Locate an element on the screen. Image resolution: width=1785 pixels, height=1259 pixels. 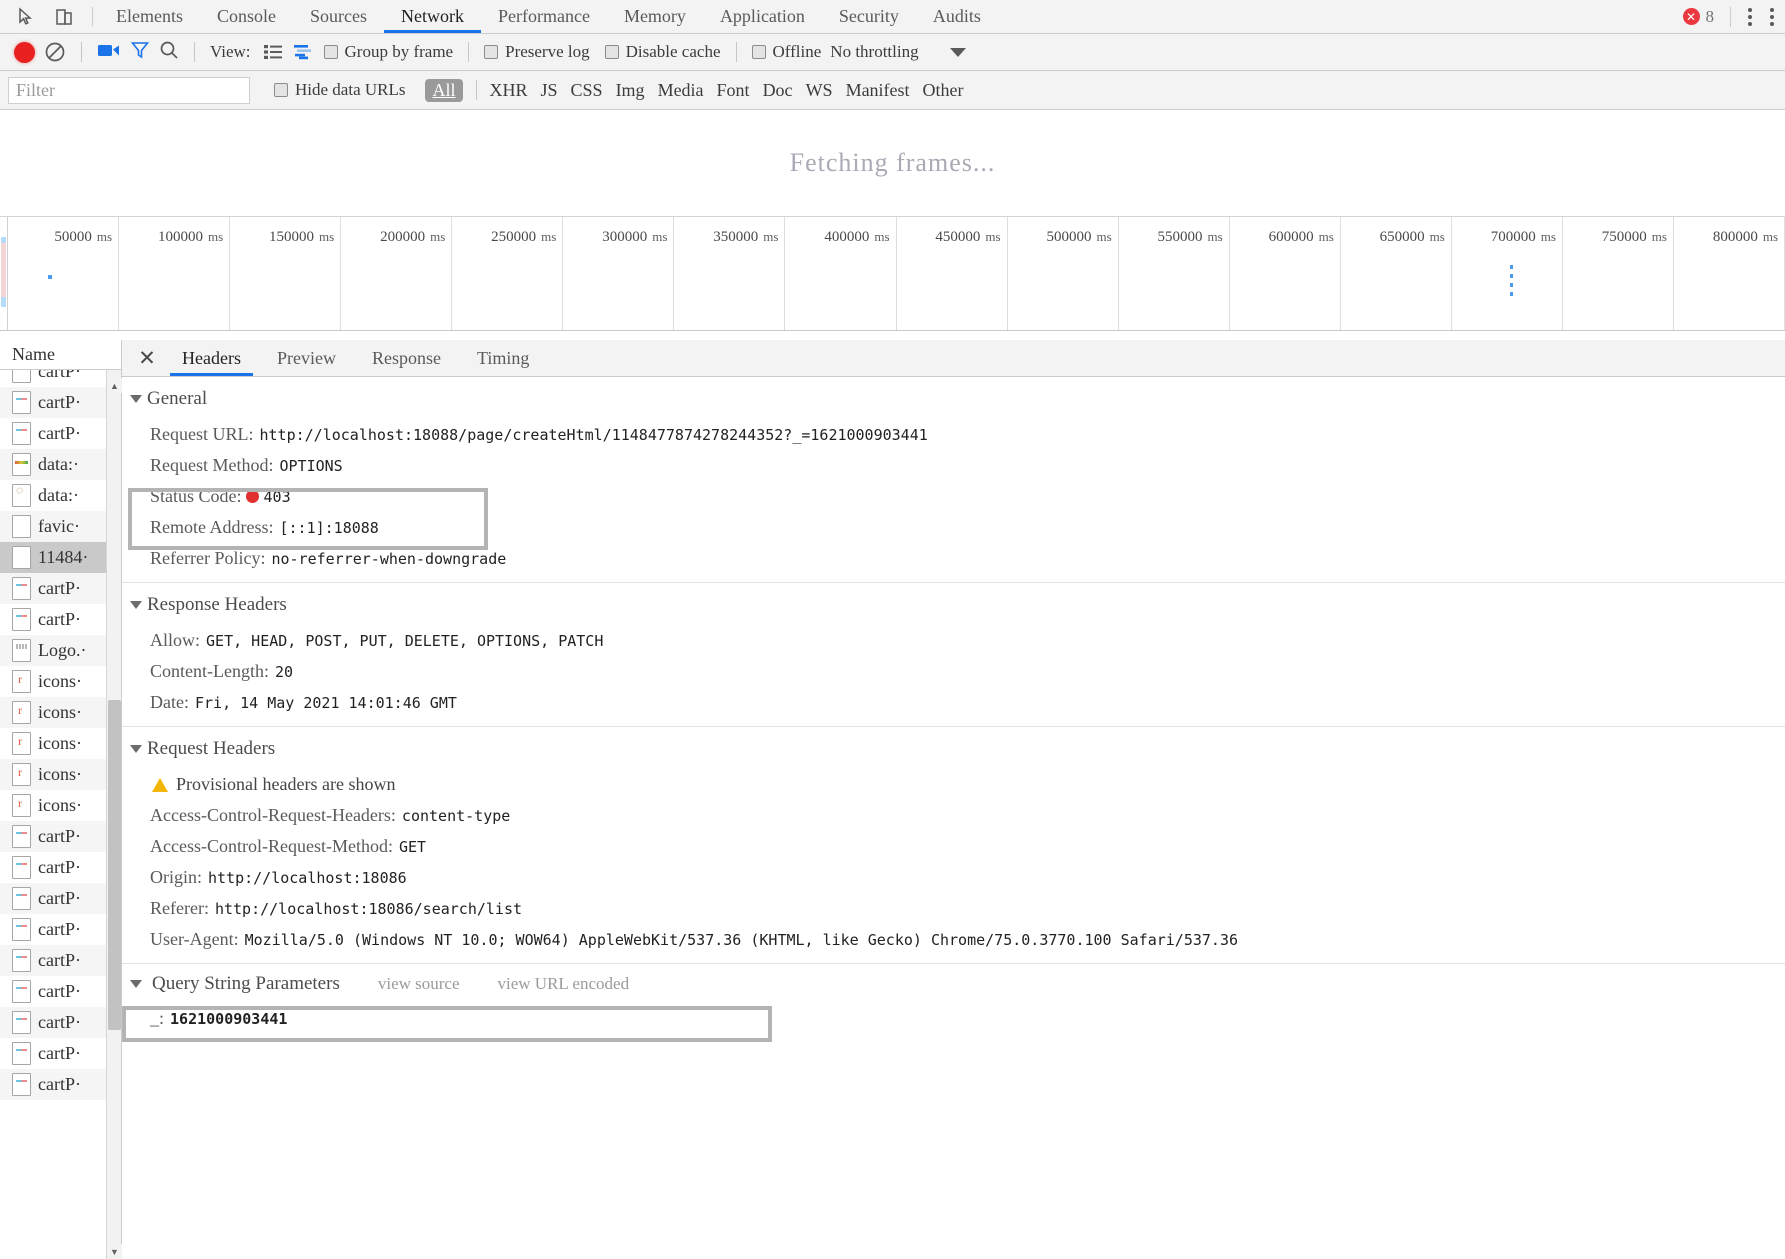
offline-checkbox: Offline is located at coordinates (786, 52).